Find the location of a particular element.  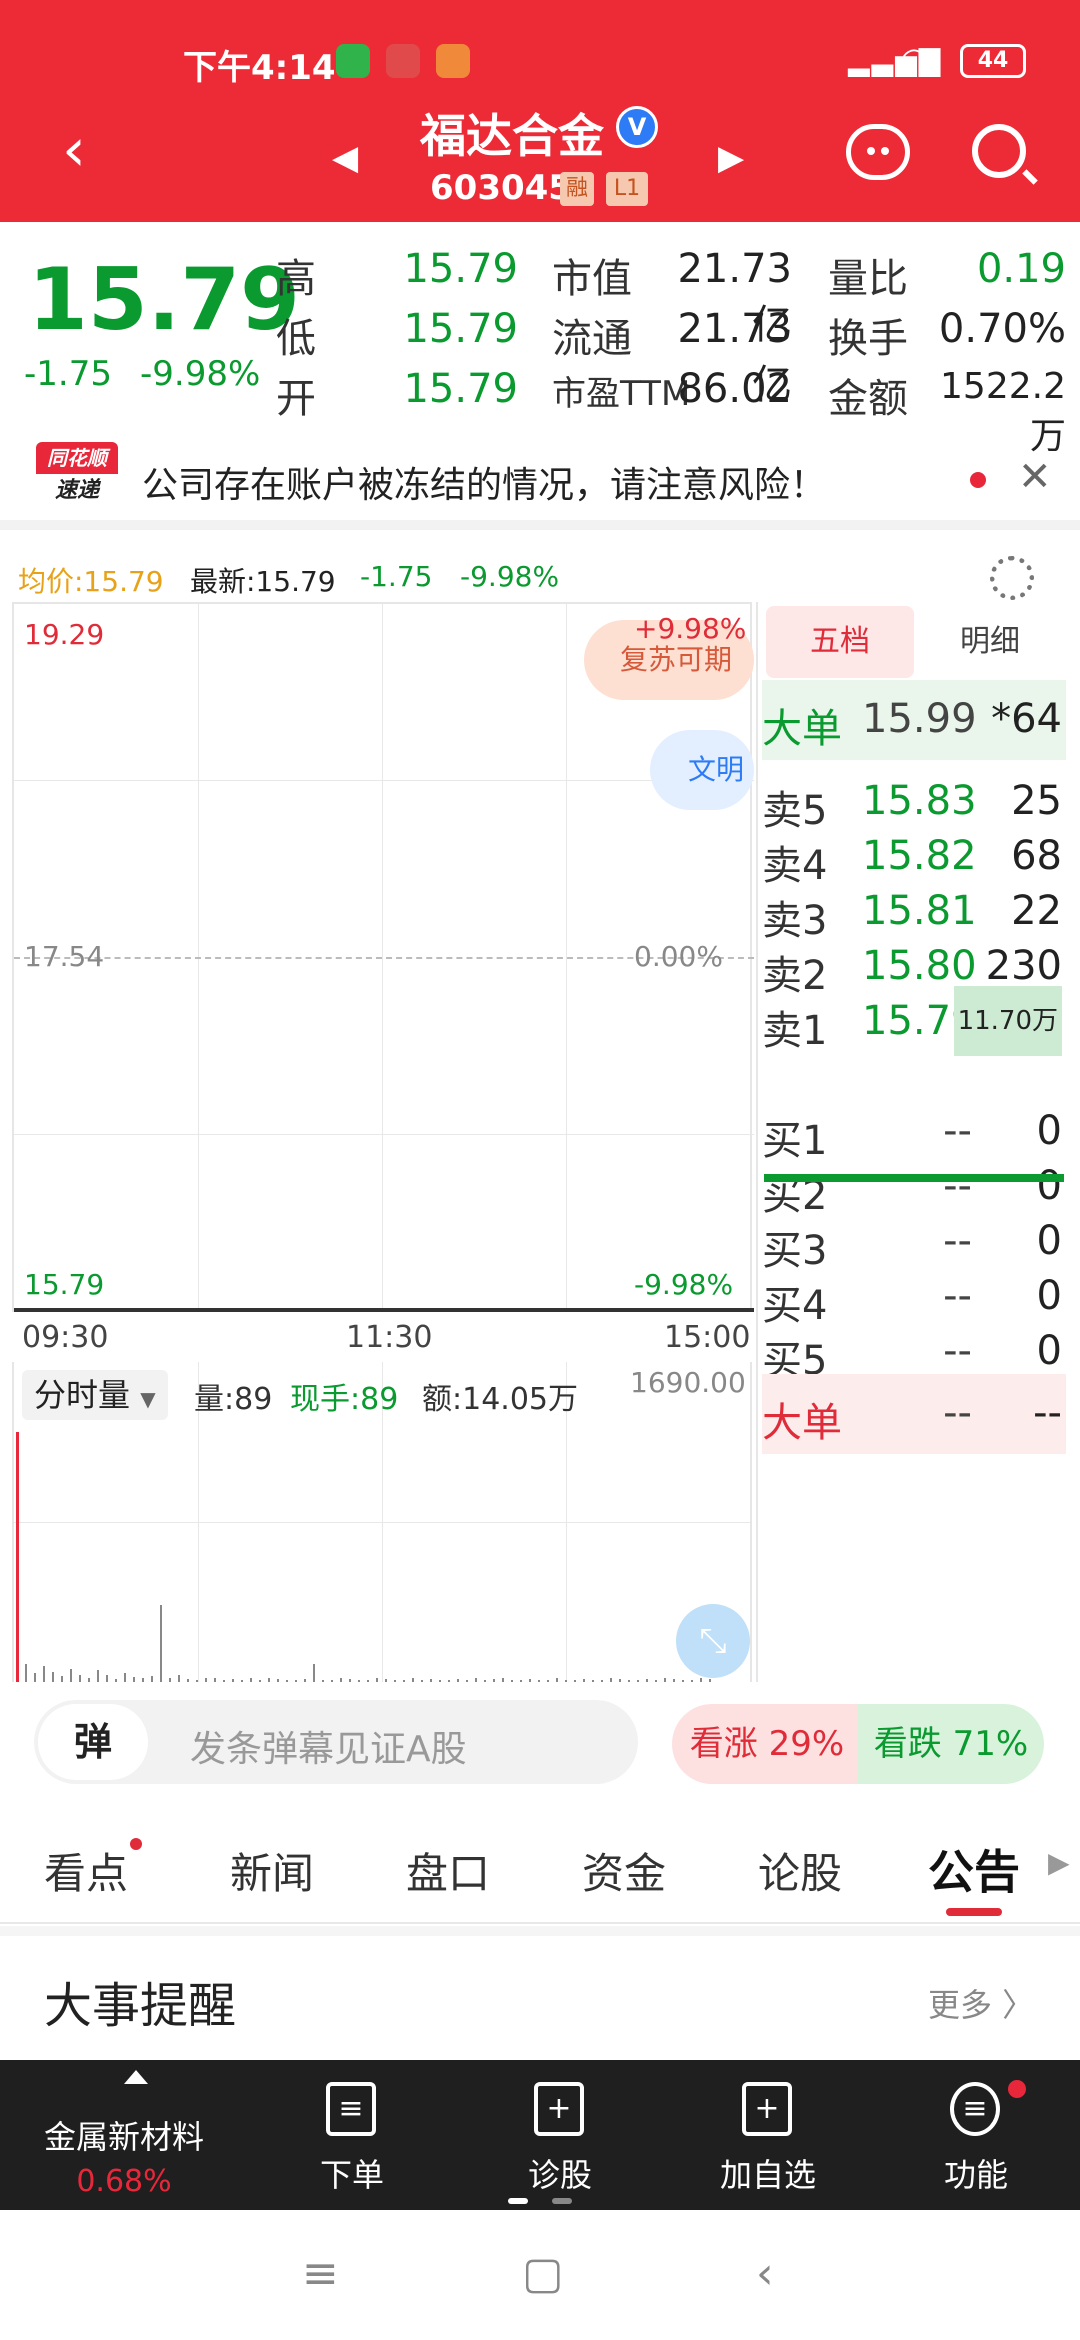

news-bubble: 文明 is located at coordinates (702, 770).